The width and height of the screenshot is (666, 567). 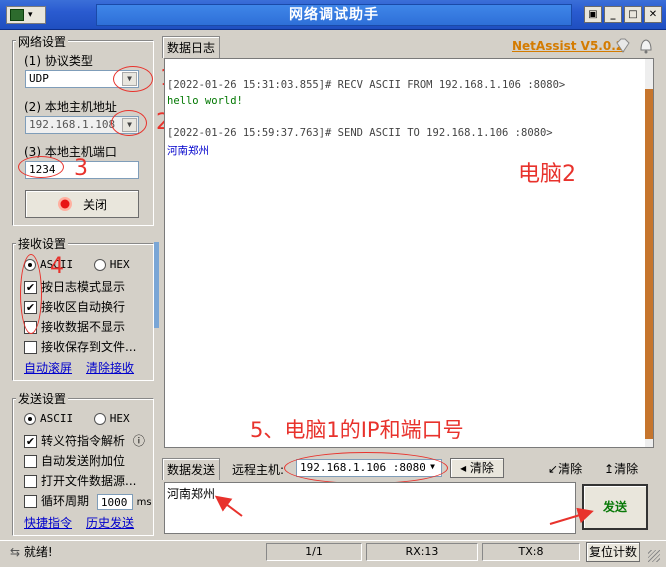 I want to click on reset-count-button: 复位计数, so click(x=613, y=552).